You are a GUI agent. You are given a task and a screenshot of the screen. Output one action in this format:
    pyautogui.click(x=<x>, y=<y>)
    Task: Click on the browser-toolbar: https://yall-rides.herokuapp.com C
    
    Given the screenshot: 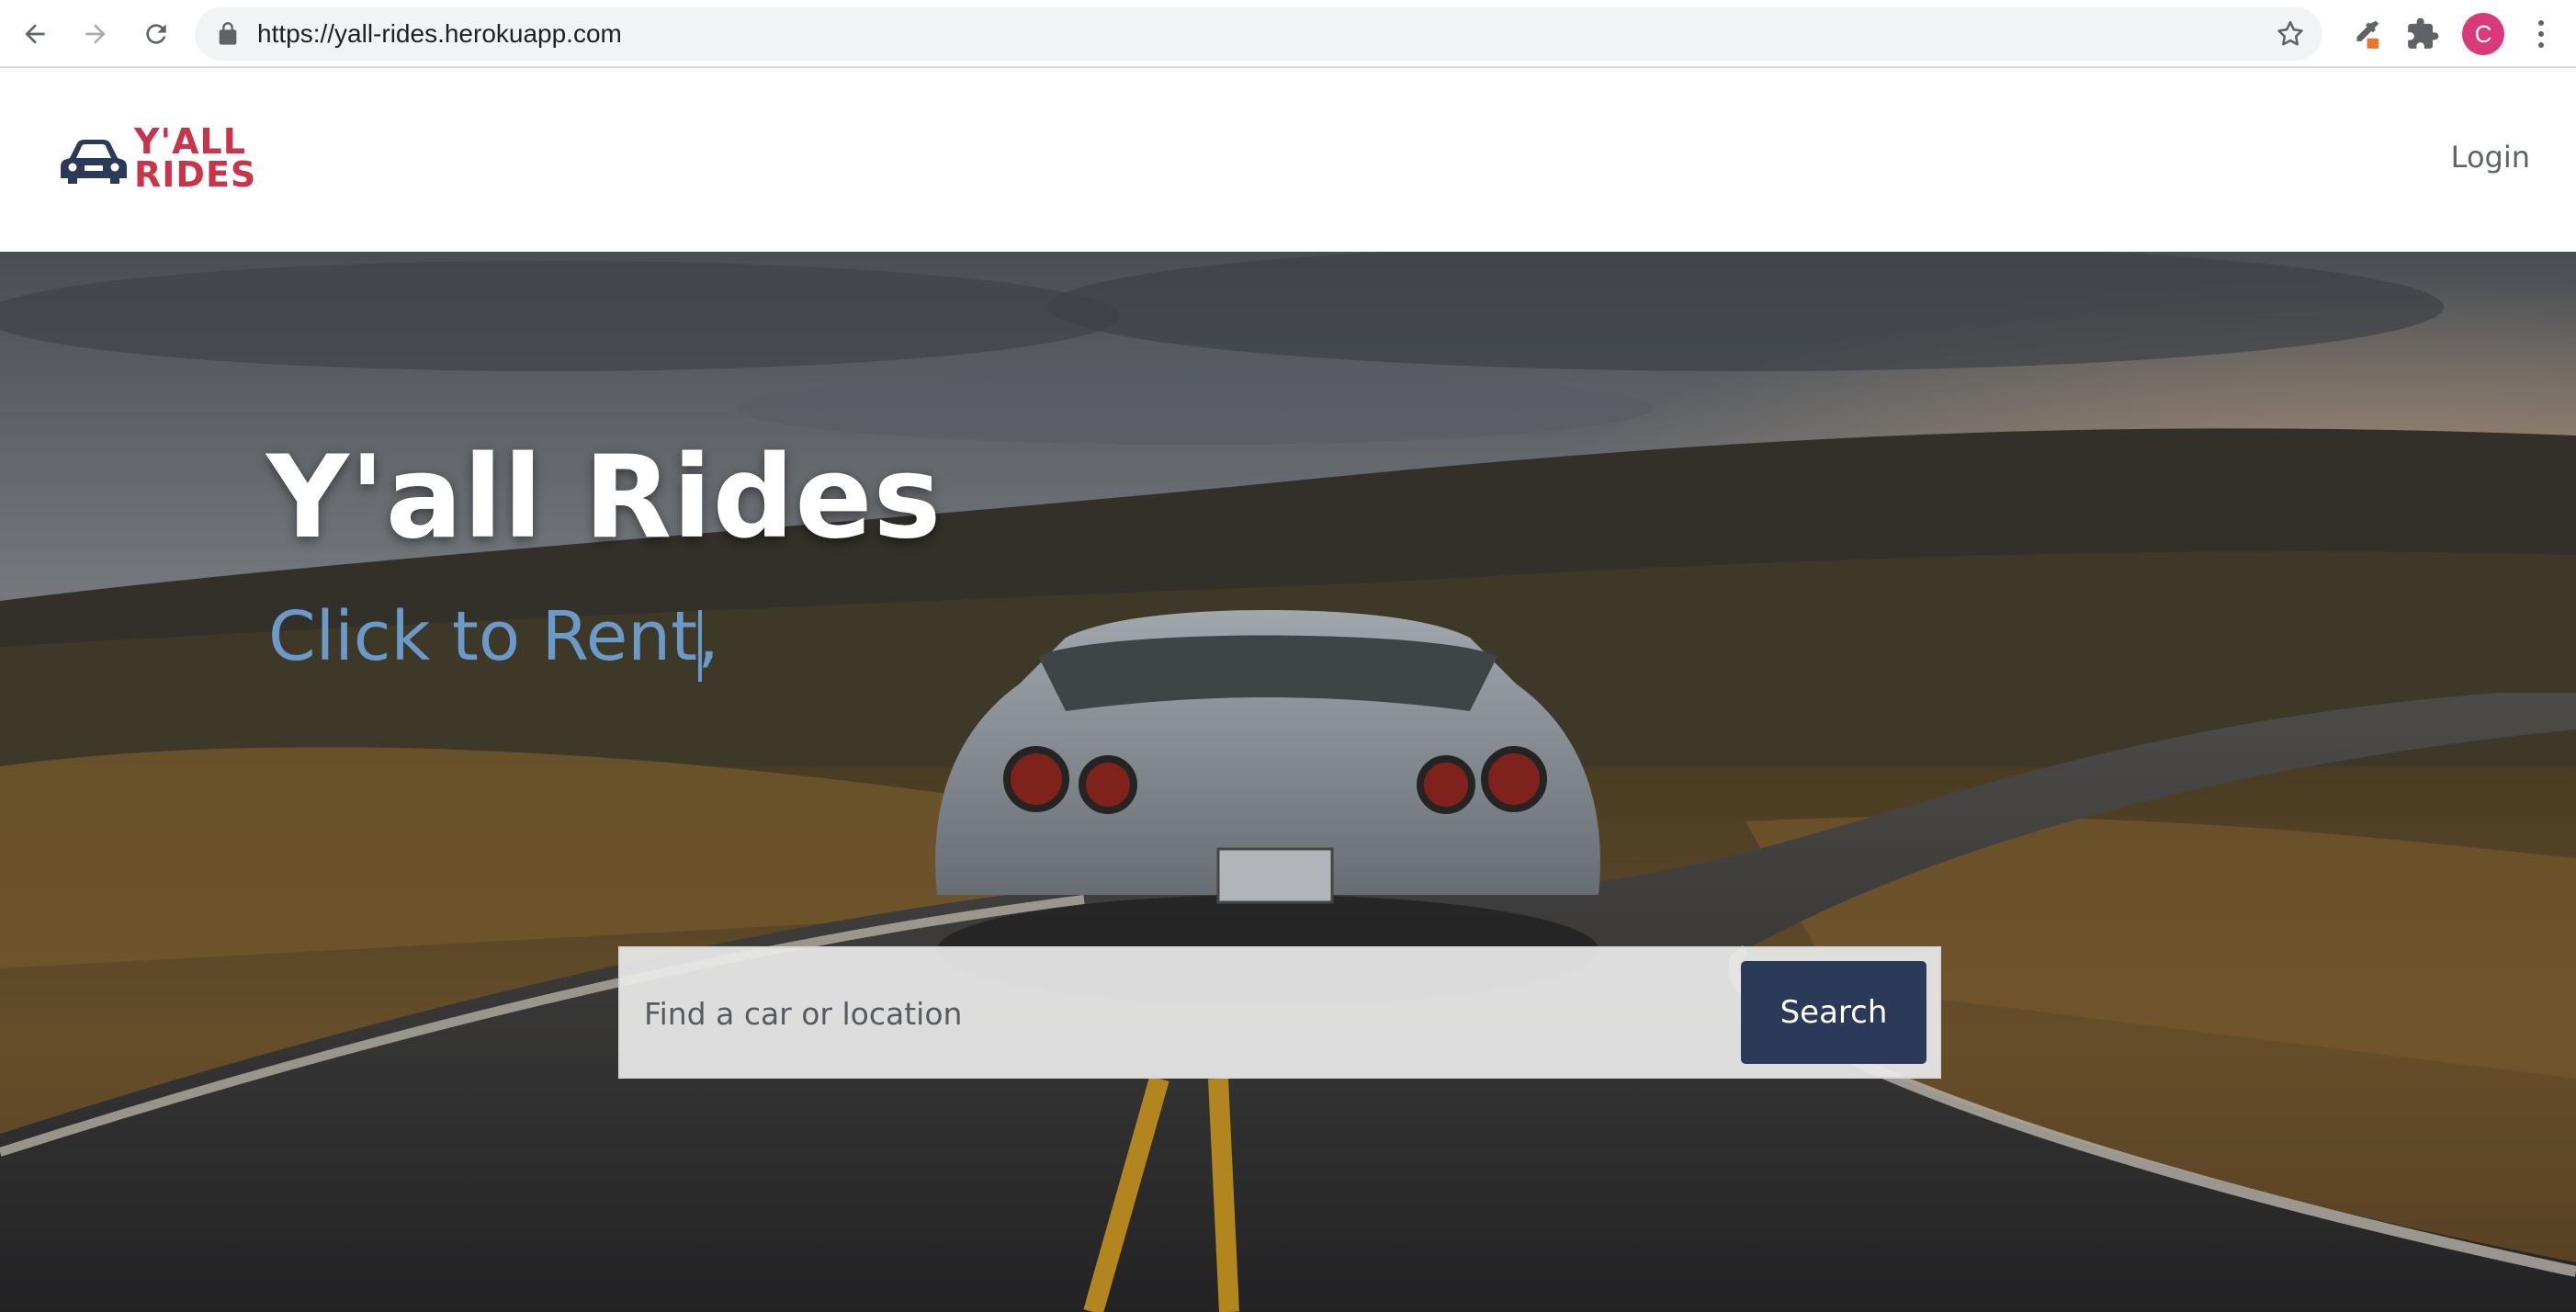 What is the action you would take?
    pyautogui.click(x=1288, y=34)
    